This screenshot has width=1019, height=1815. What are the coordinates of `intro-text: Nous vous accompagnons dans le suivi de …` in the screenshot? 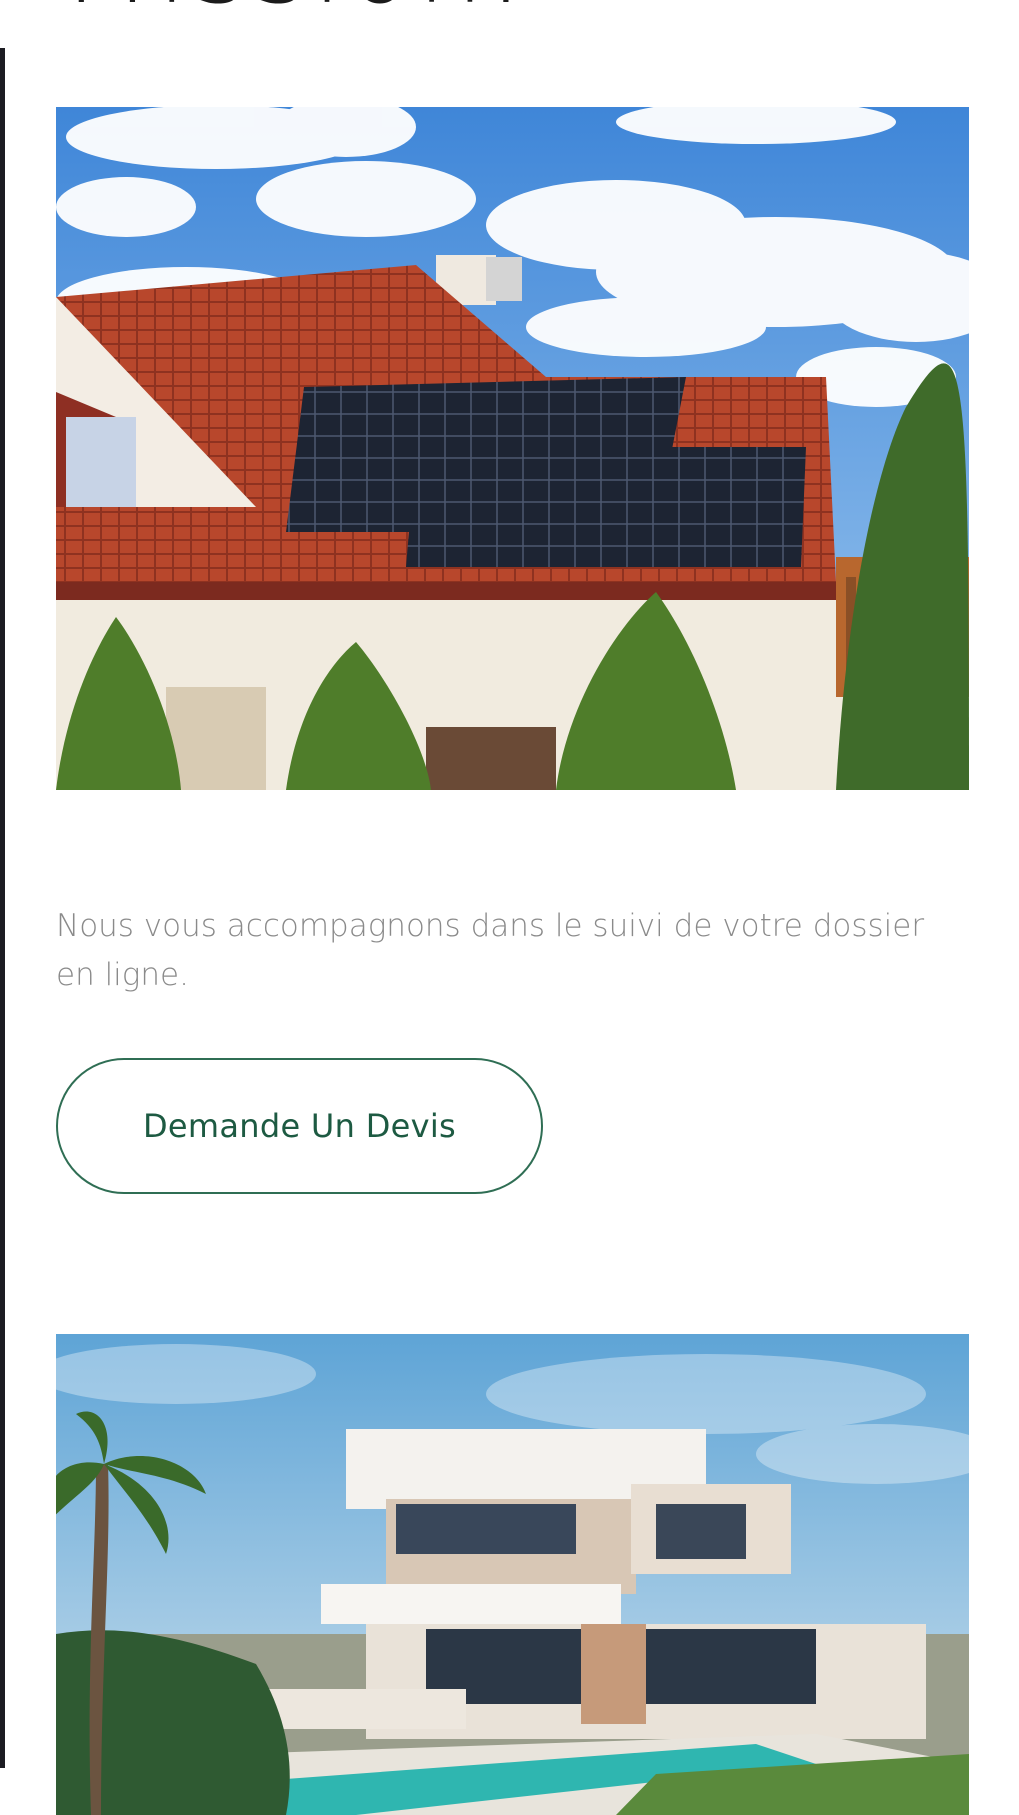 It's located at (490, 950).